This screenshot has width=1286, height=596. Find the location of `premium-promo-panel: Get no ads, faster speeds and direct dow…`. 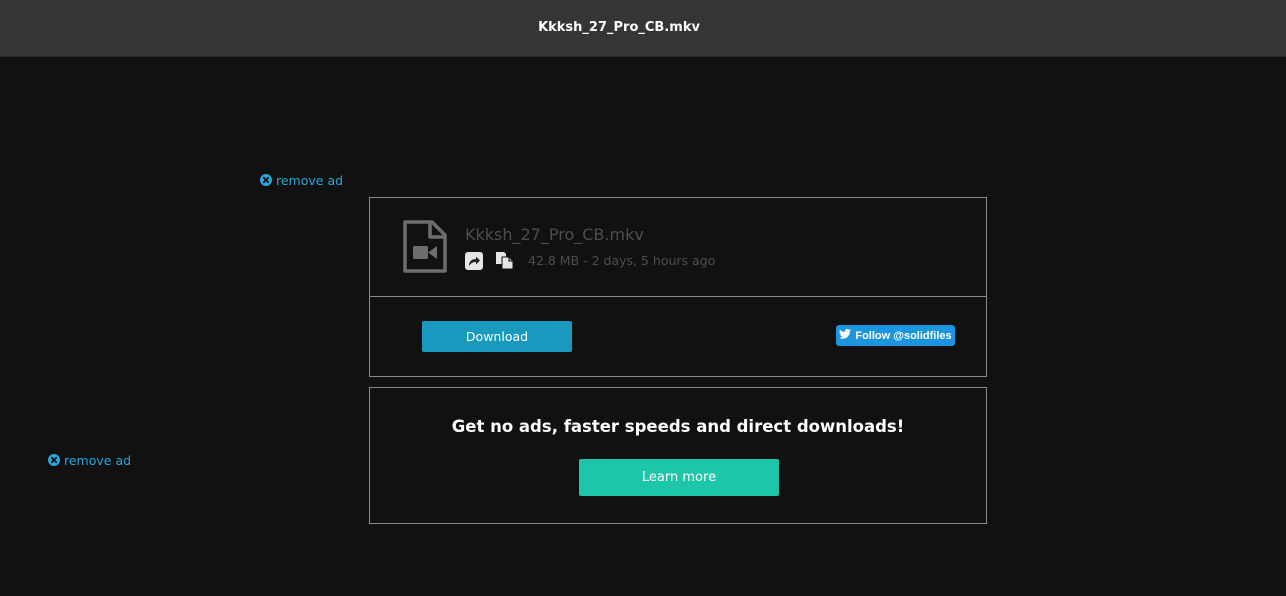

premium-promo-panel: Get no ads, faster speeds and direct dow… is located at coordinates (678, 455).